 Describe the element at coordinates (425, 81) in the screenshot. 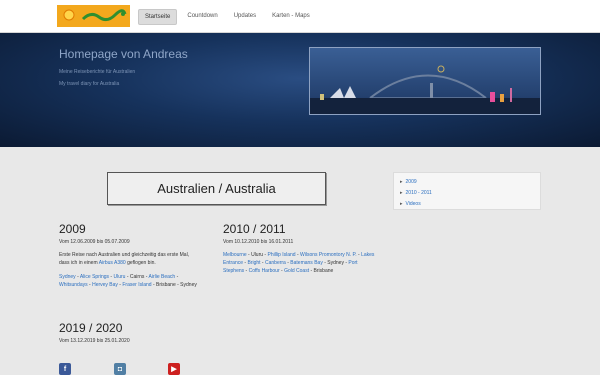

I see `sydney-harbour-photo` at that location.